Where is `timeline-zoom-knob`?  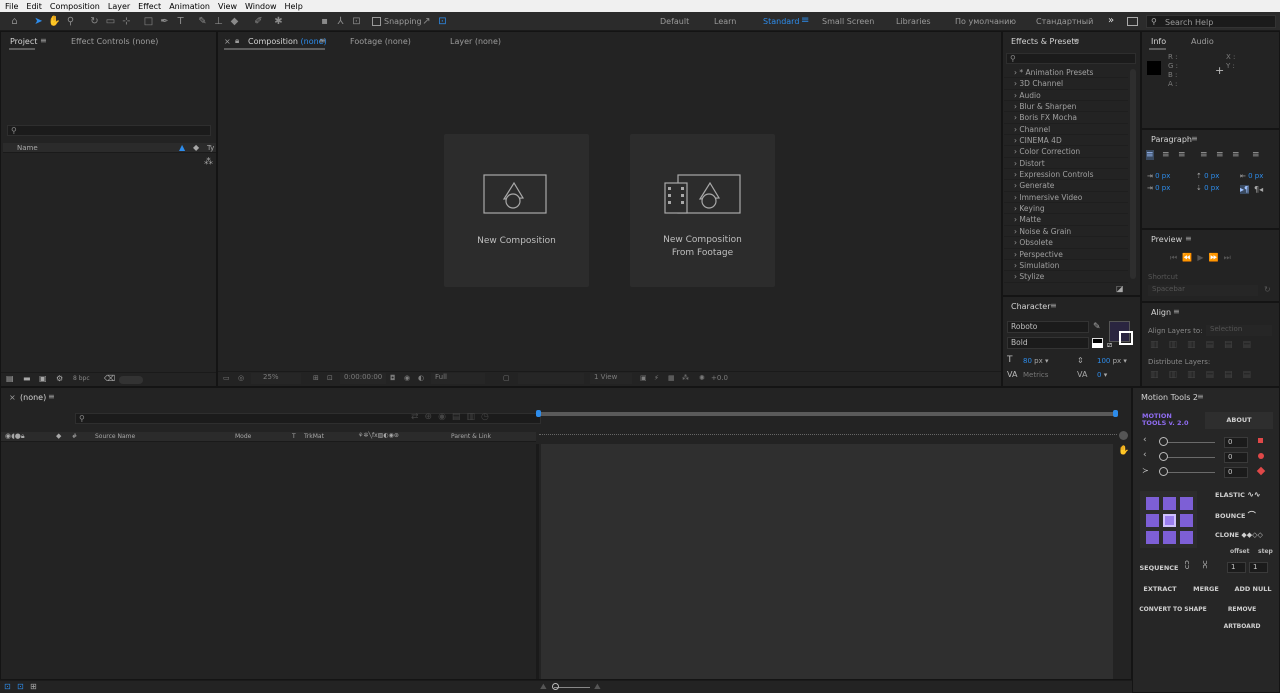 timeline-zoom-knob is located at coordinates (555, 686).